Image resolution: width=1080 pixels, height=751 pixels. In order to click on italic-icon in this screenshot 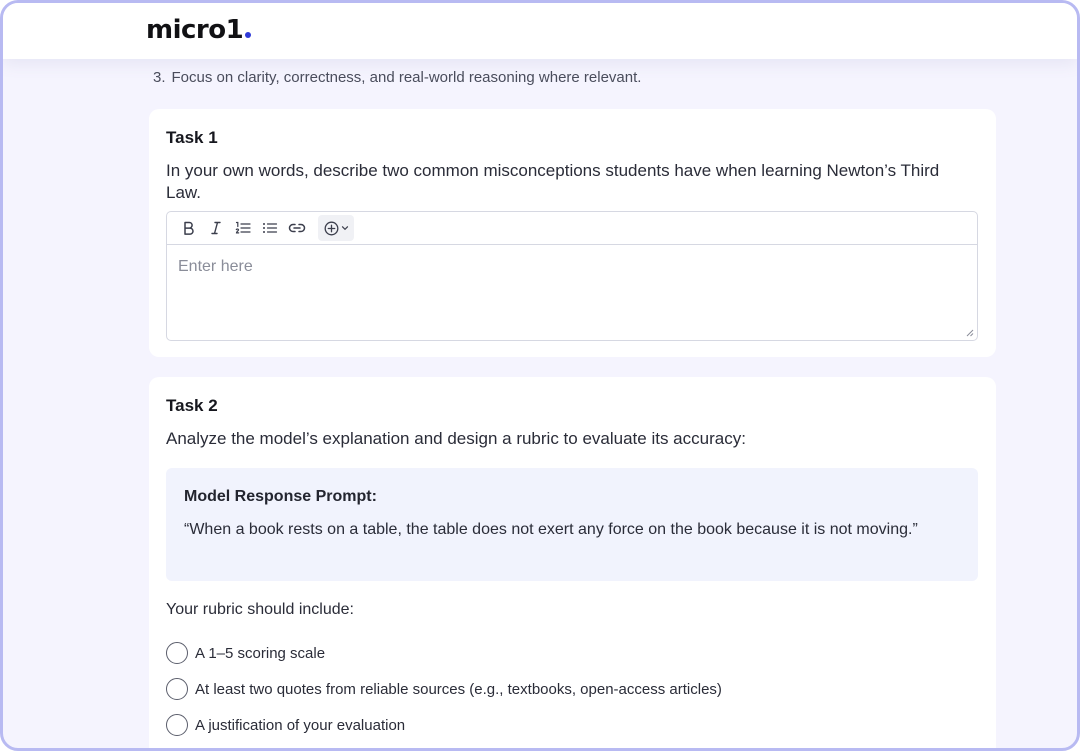, I will do `click(215, 228)`.